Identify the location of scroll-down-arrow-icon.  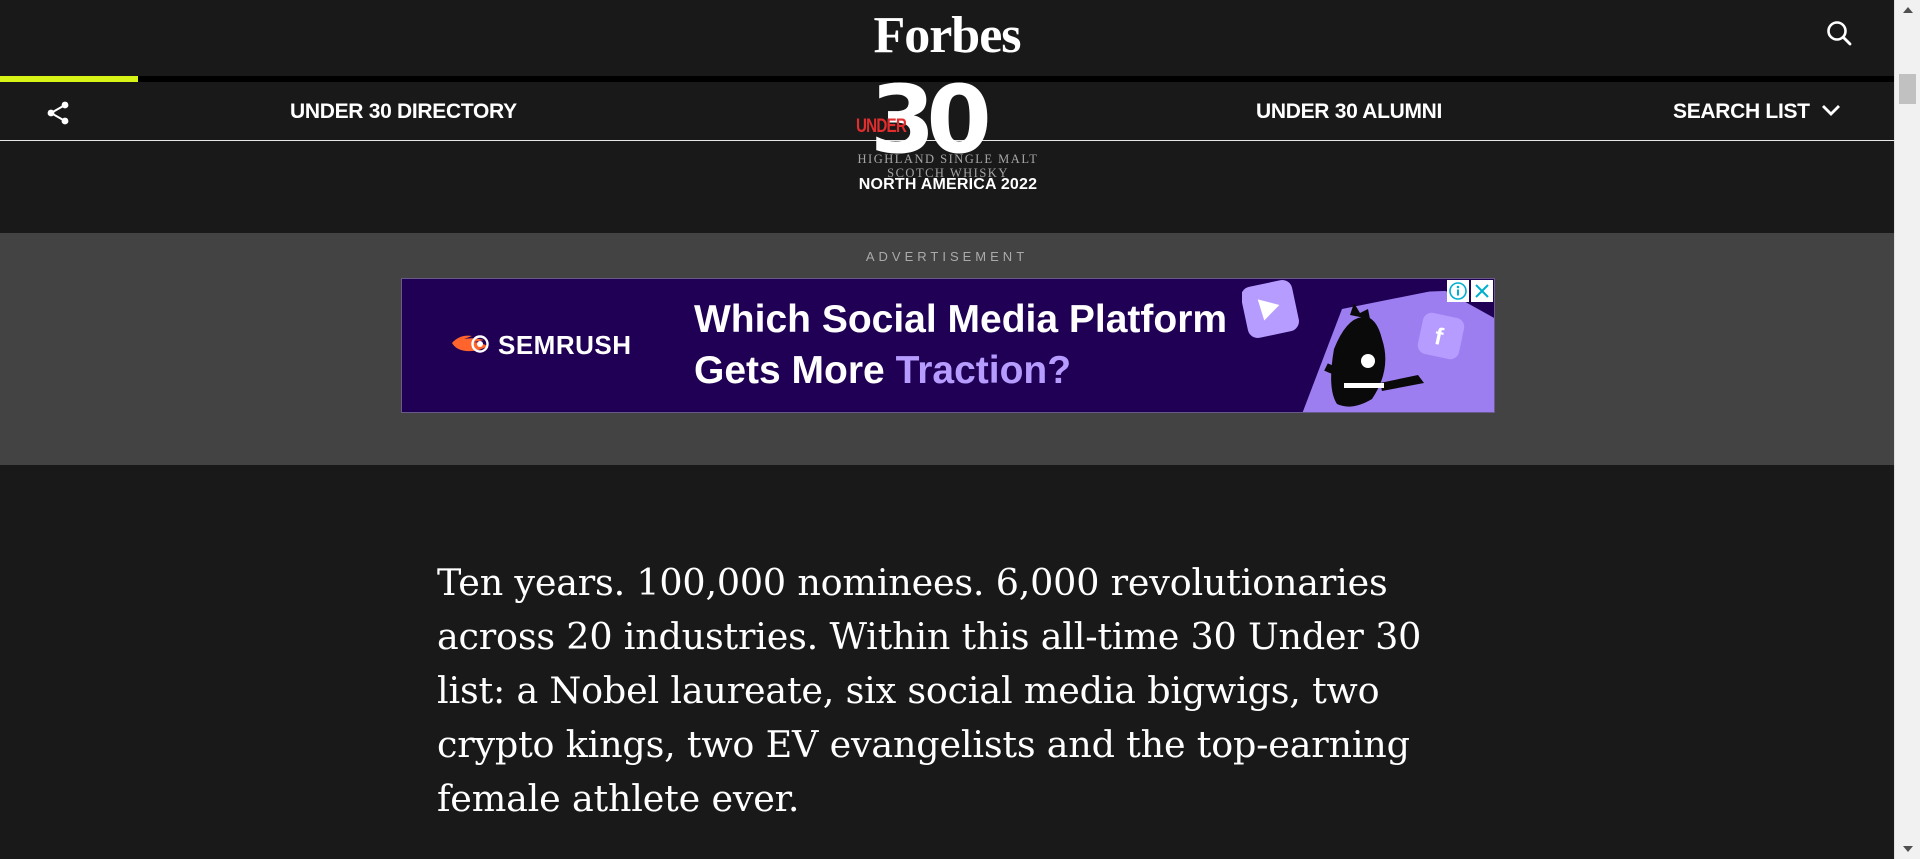
(1907, 849).